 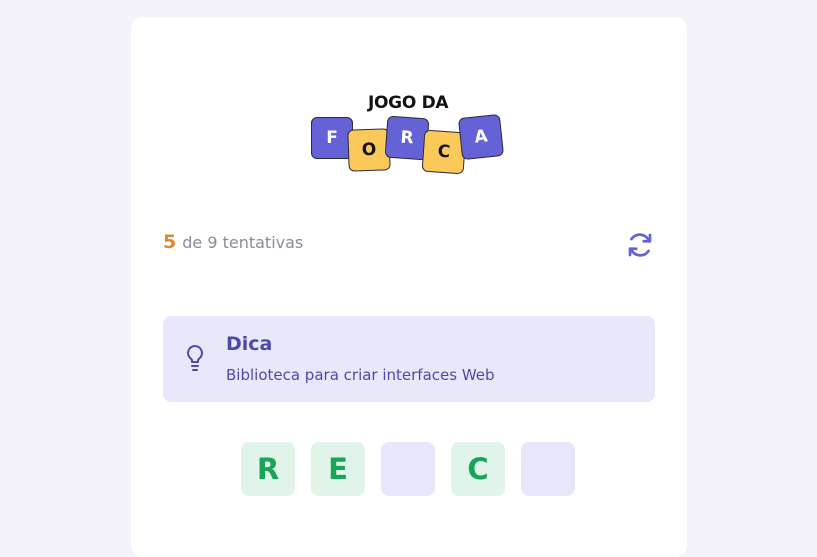 I want to click on letter-slot: E, so click(x=338, y=469).